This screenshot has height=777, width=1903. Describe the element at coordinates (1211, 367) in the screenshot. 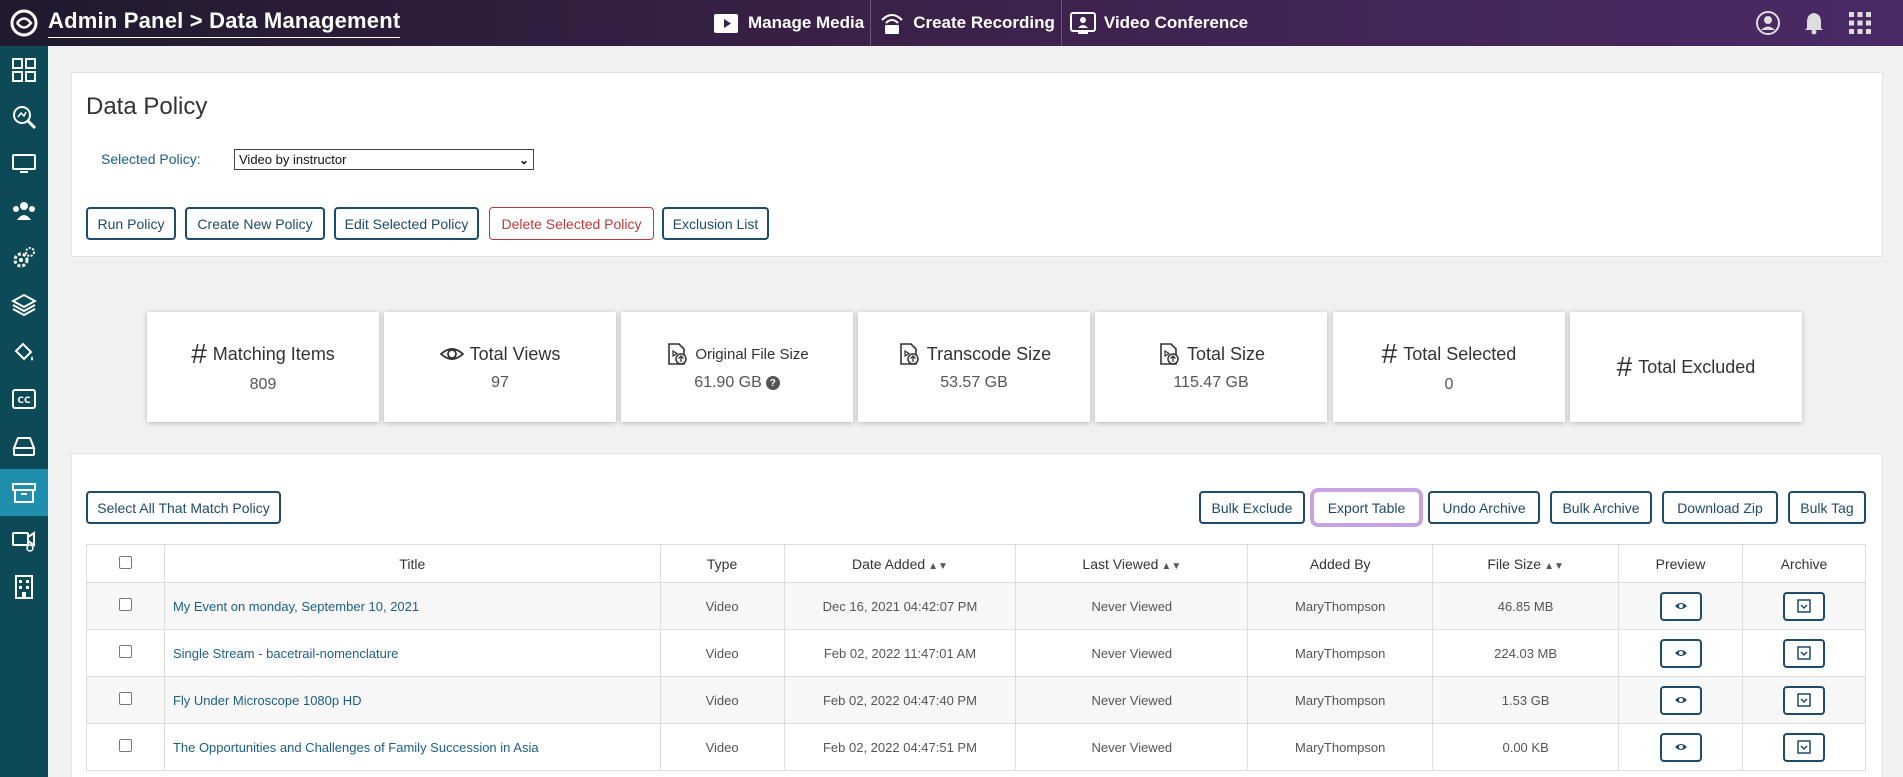

I see `stat-card-total-size: Total Size 115.47 GB` at that location.